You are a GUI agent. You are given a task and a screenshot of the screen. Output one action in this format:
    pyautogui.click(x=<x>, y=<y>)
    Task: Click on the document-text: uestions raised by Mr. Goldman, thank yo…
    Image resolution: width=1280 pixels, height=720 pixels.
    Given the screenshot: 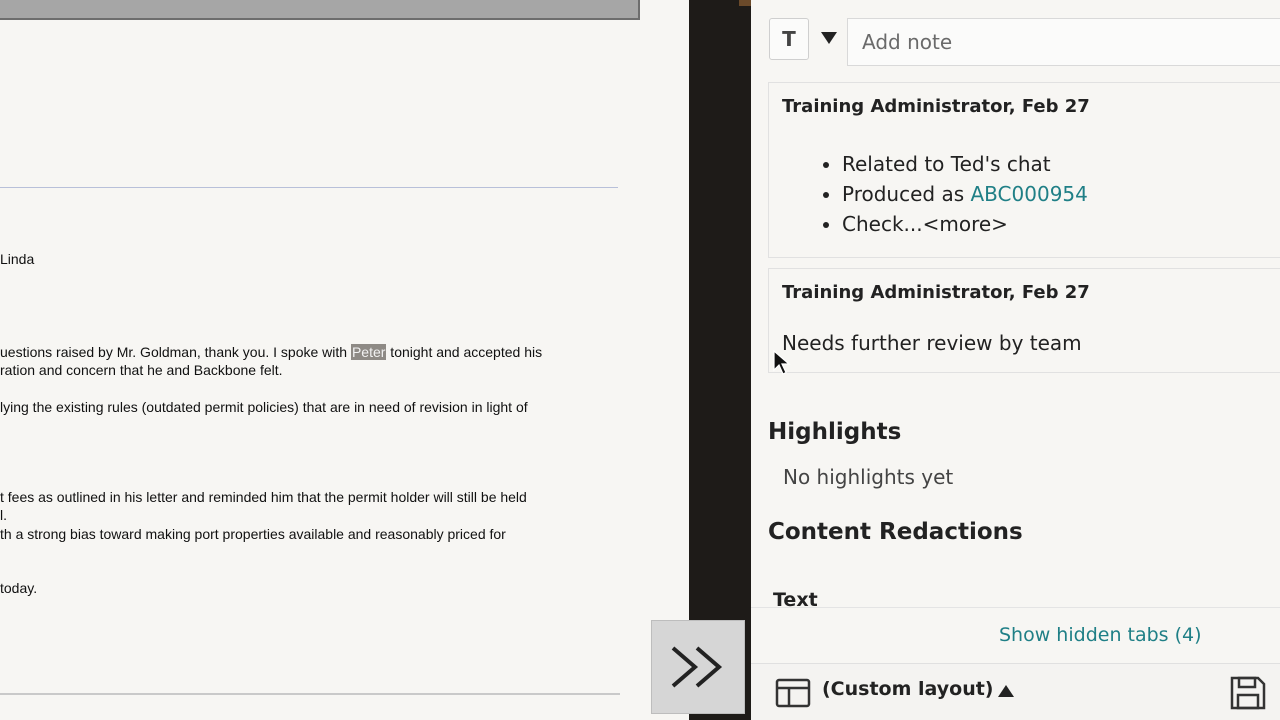 What is the action you would take?
    pyautogui.click(x=175, y=352)
    